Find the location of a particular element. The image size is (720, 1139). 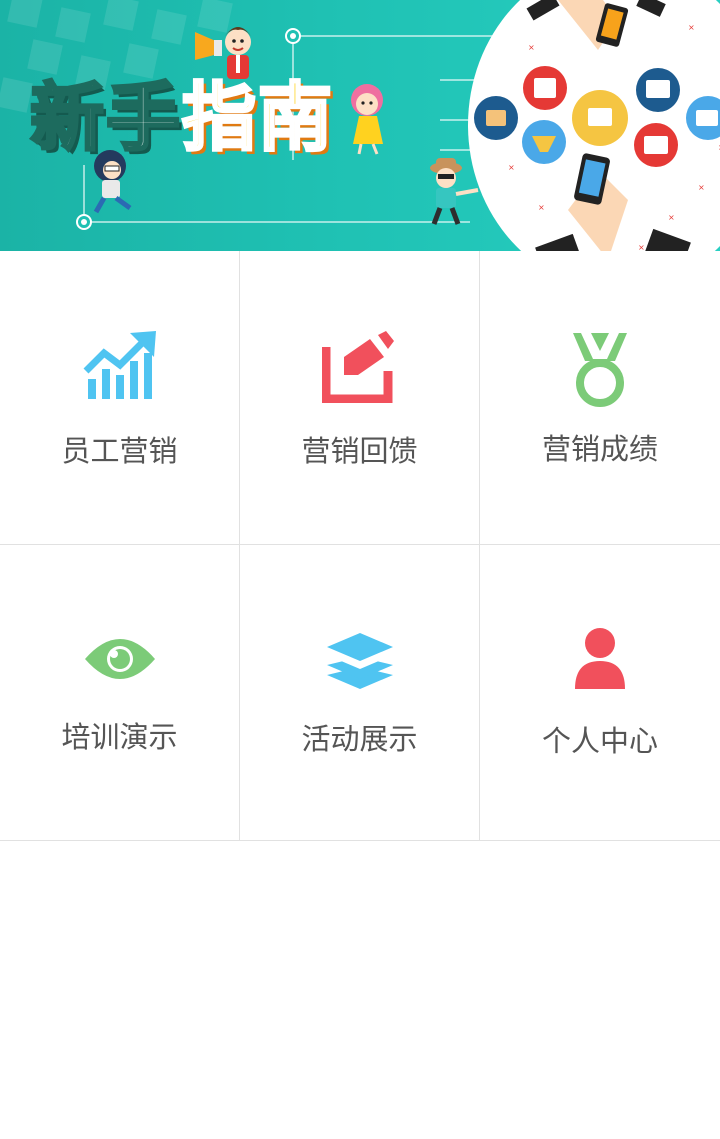

menu-item-training-demo: 培训演示 is located at coordinates (120, 693).